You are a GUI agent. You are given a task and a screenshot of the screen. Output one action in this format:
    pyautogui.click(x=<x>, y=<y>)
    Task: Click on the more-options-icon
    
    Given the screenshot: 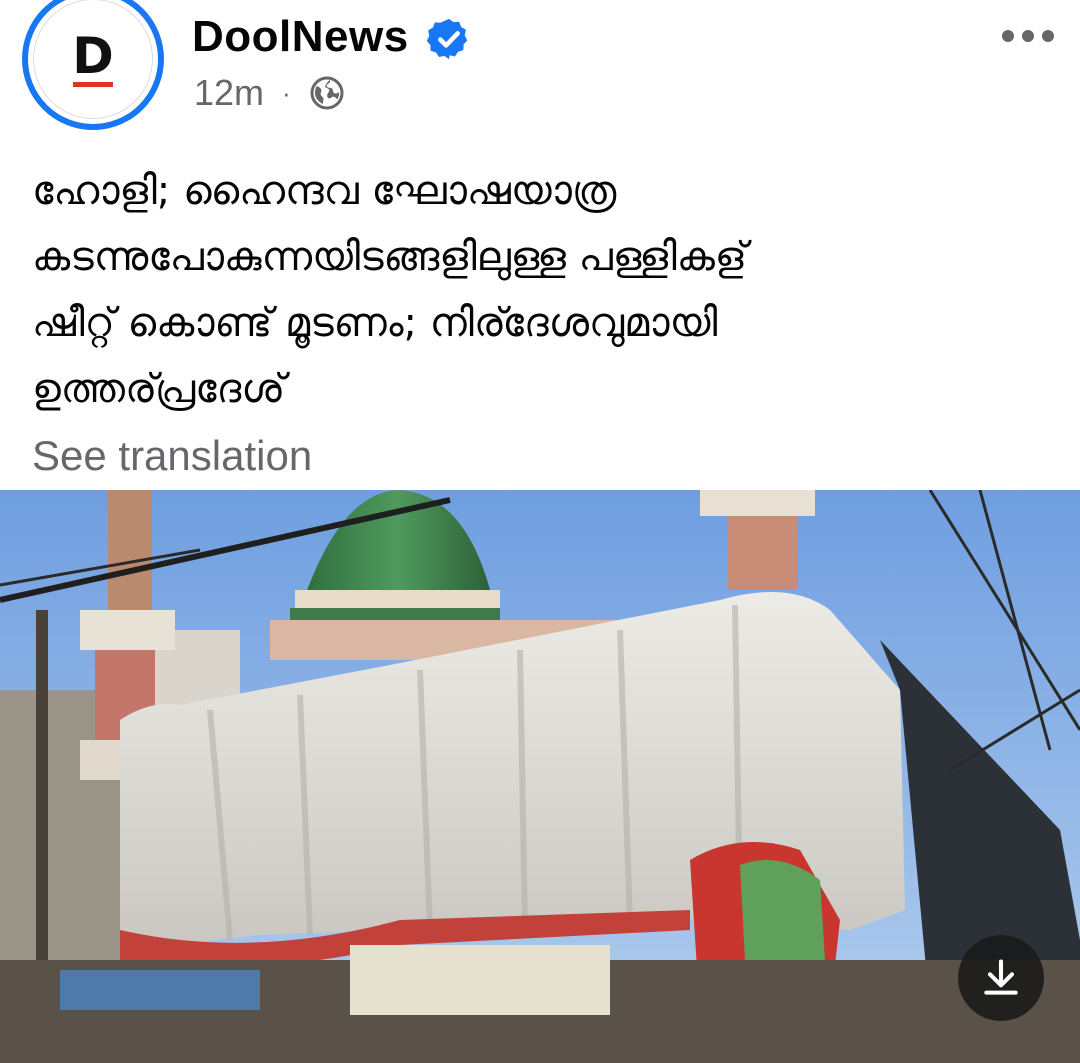 What is the action you would take?
    pyautogui.click(x=1028, y=36)
    